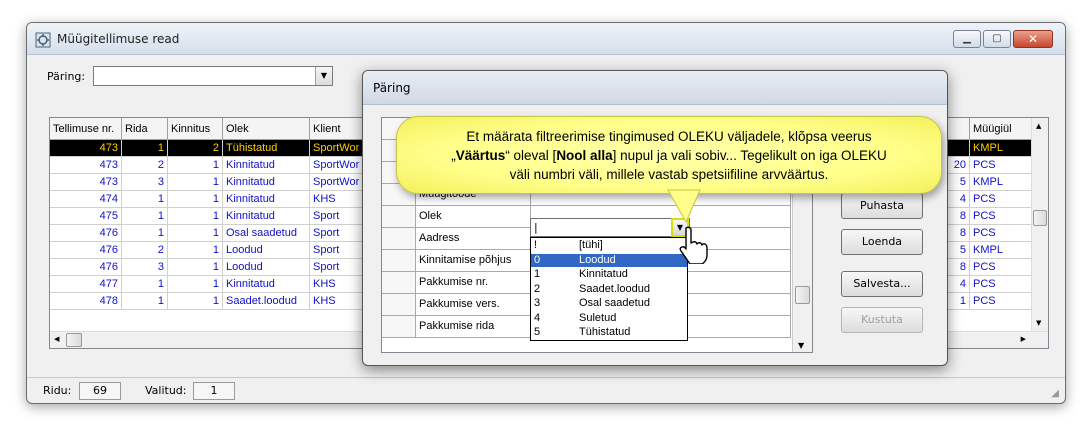 The image size is (1088, 424). I want to click on horizontal-scroll-thumb, so click(74, 340).